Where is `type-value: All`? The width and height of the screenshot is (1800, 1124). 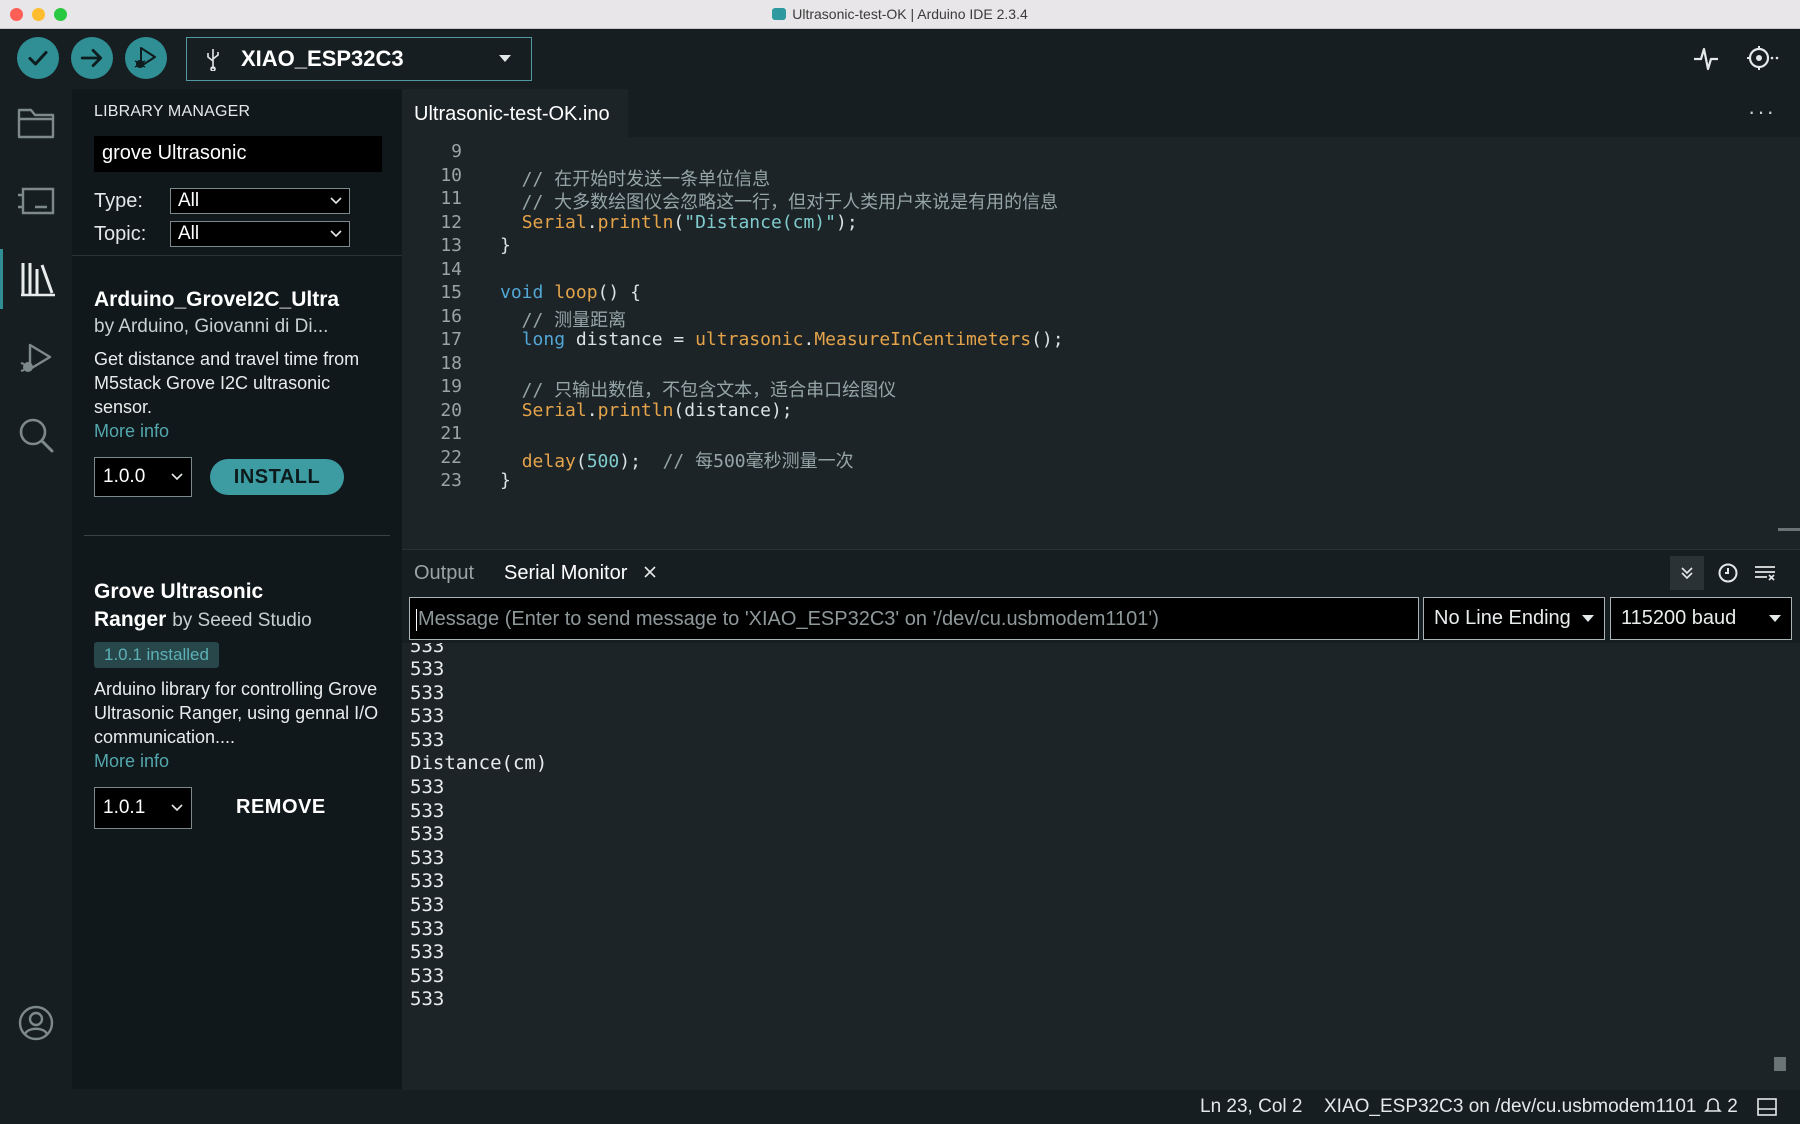 type-value: All is located at coordinates (189, 200).